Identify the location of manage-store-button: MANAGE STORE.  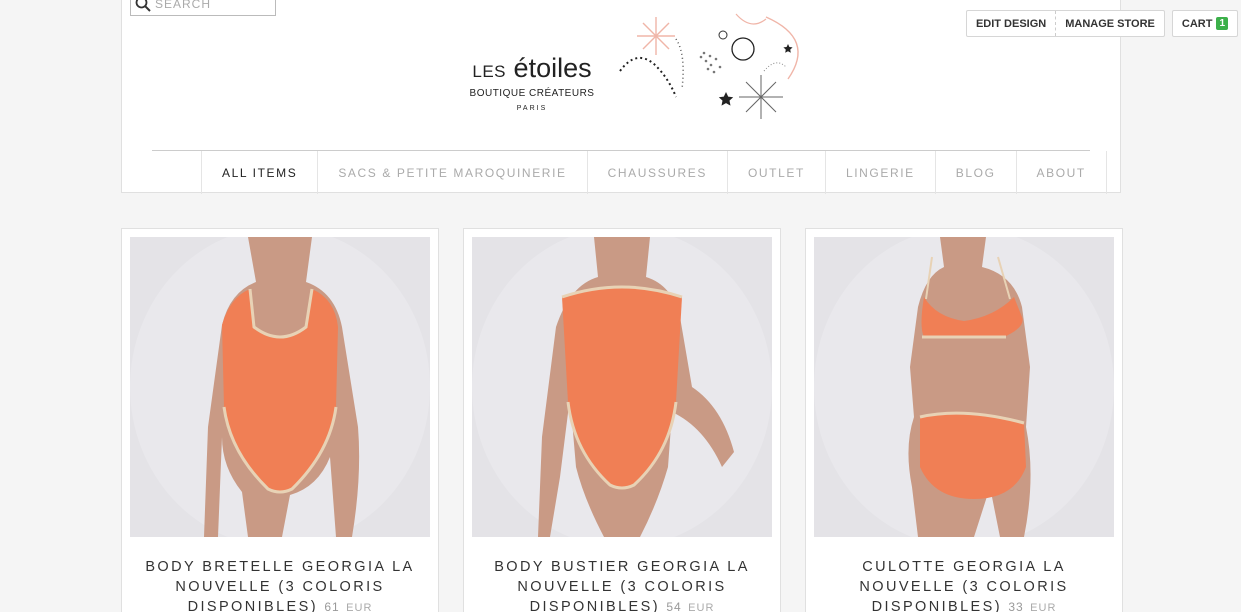
(1109, 23).